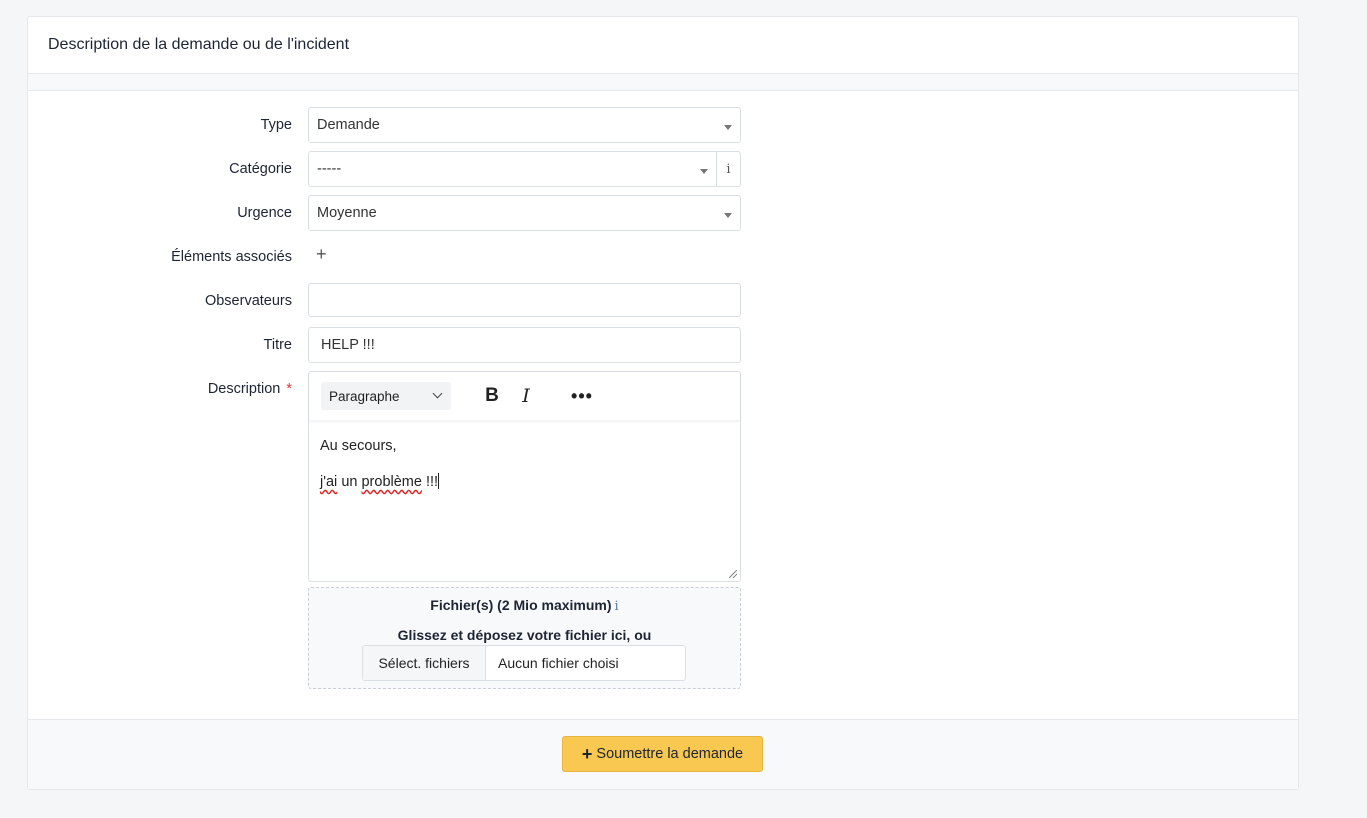 This screenshot has width=1367, height=818. What do you see at coordinates (349, 482) in the screenshot?
I see `editor-word: un` at bounding box center [349, 482].